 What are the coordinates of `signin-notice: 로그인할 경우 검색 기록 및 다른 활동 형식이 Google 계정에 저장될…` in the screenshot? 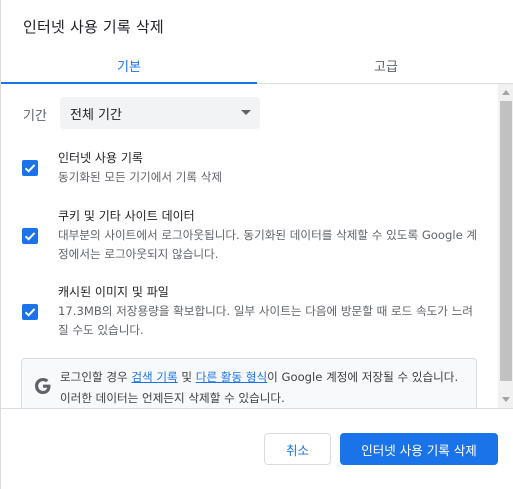 It's located at (249, 383).